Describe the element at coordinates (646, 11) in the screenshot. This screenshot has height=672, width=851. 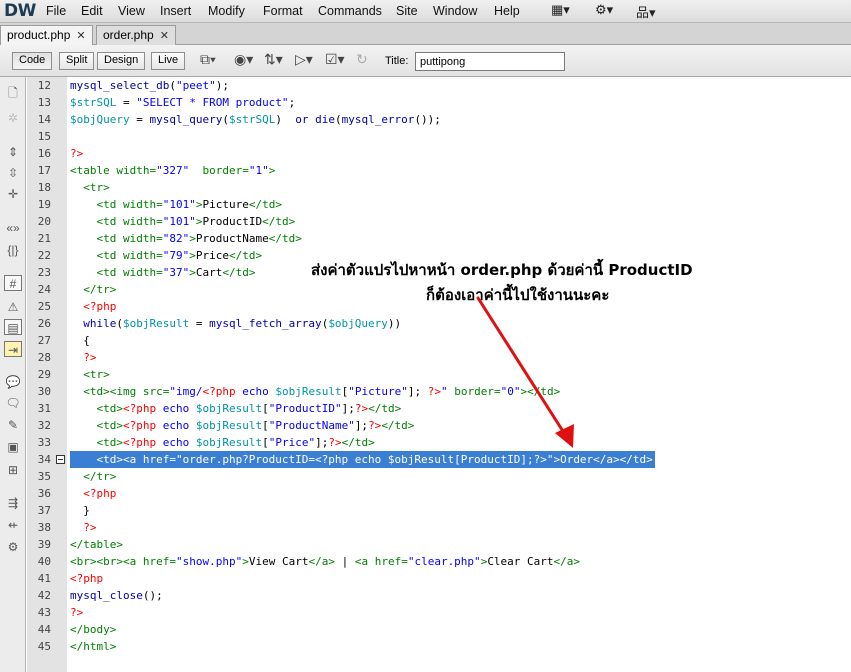
I see `sitemap-icon: 品▾` at that location.